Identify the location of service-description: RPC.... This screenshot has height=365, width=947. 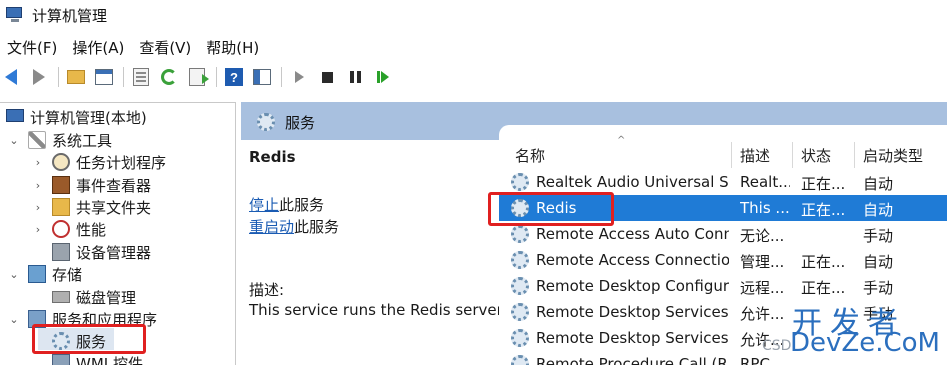
(762, 360).